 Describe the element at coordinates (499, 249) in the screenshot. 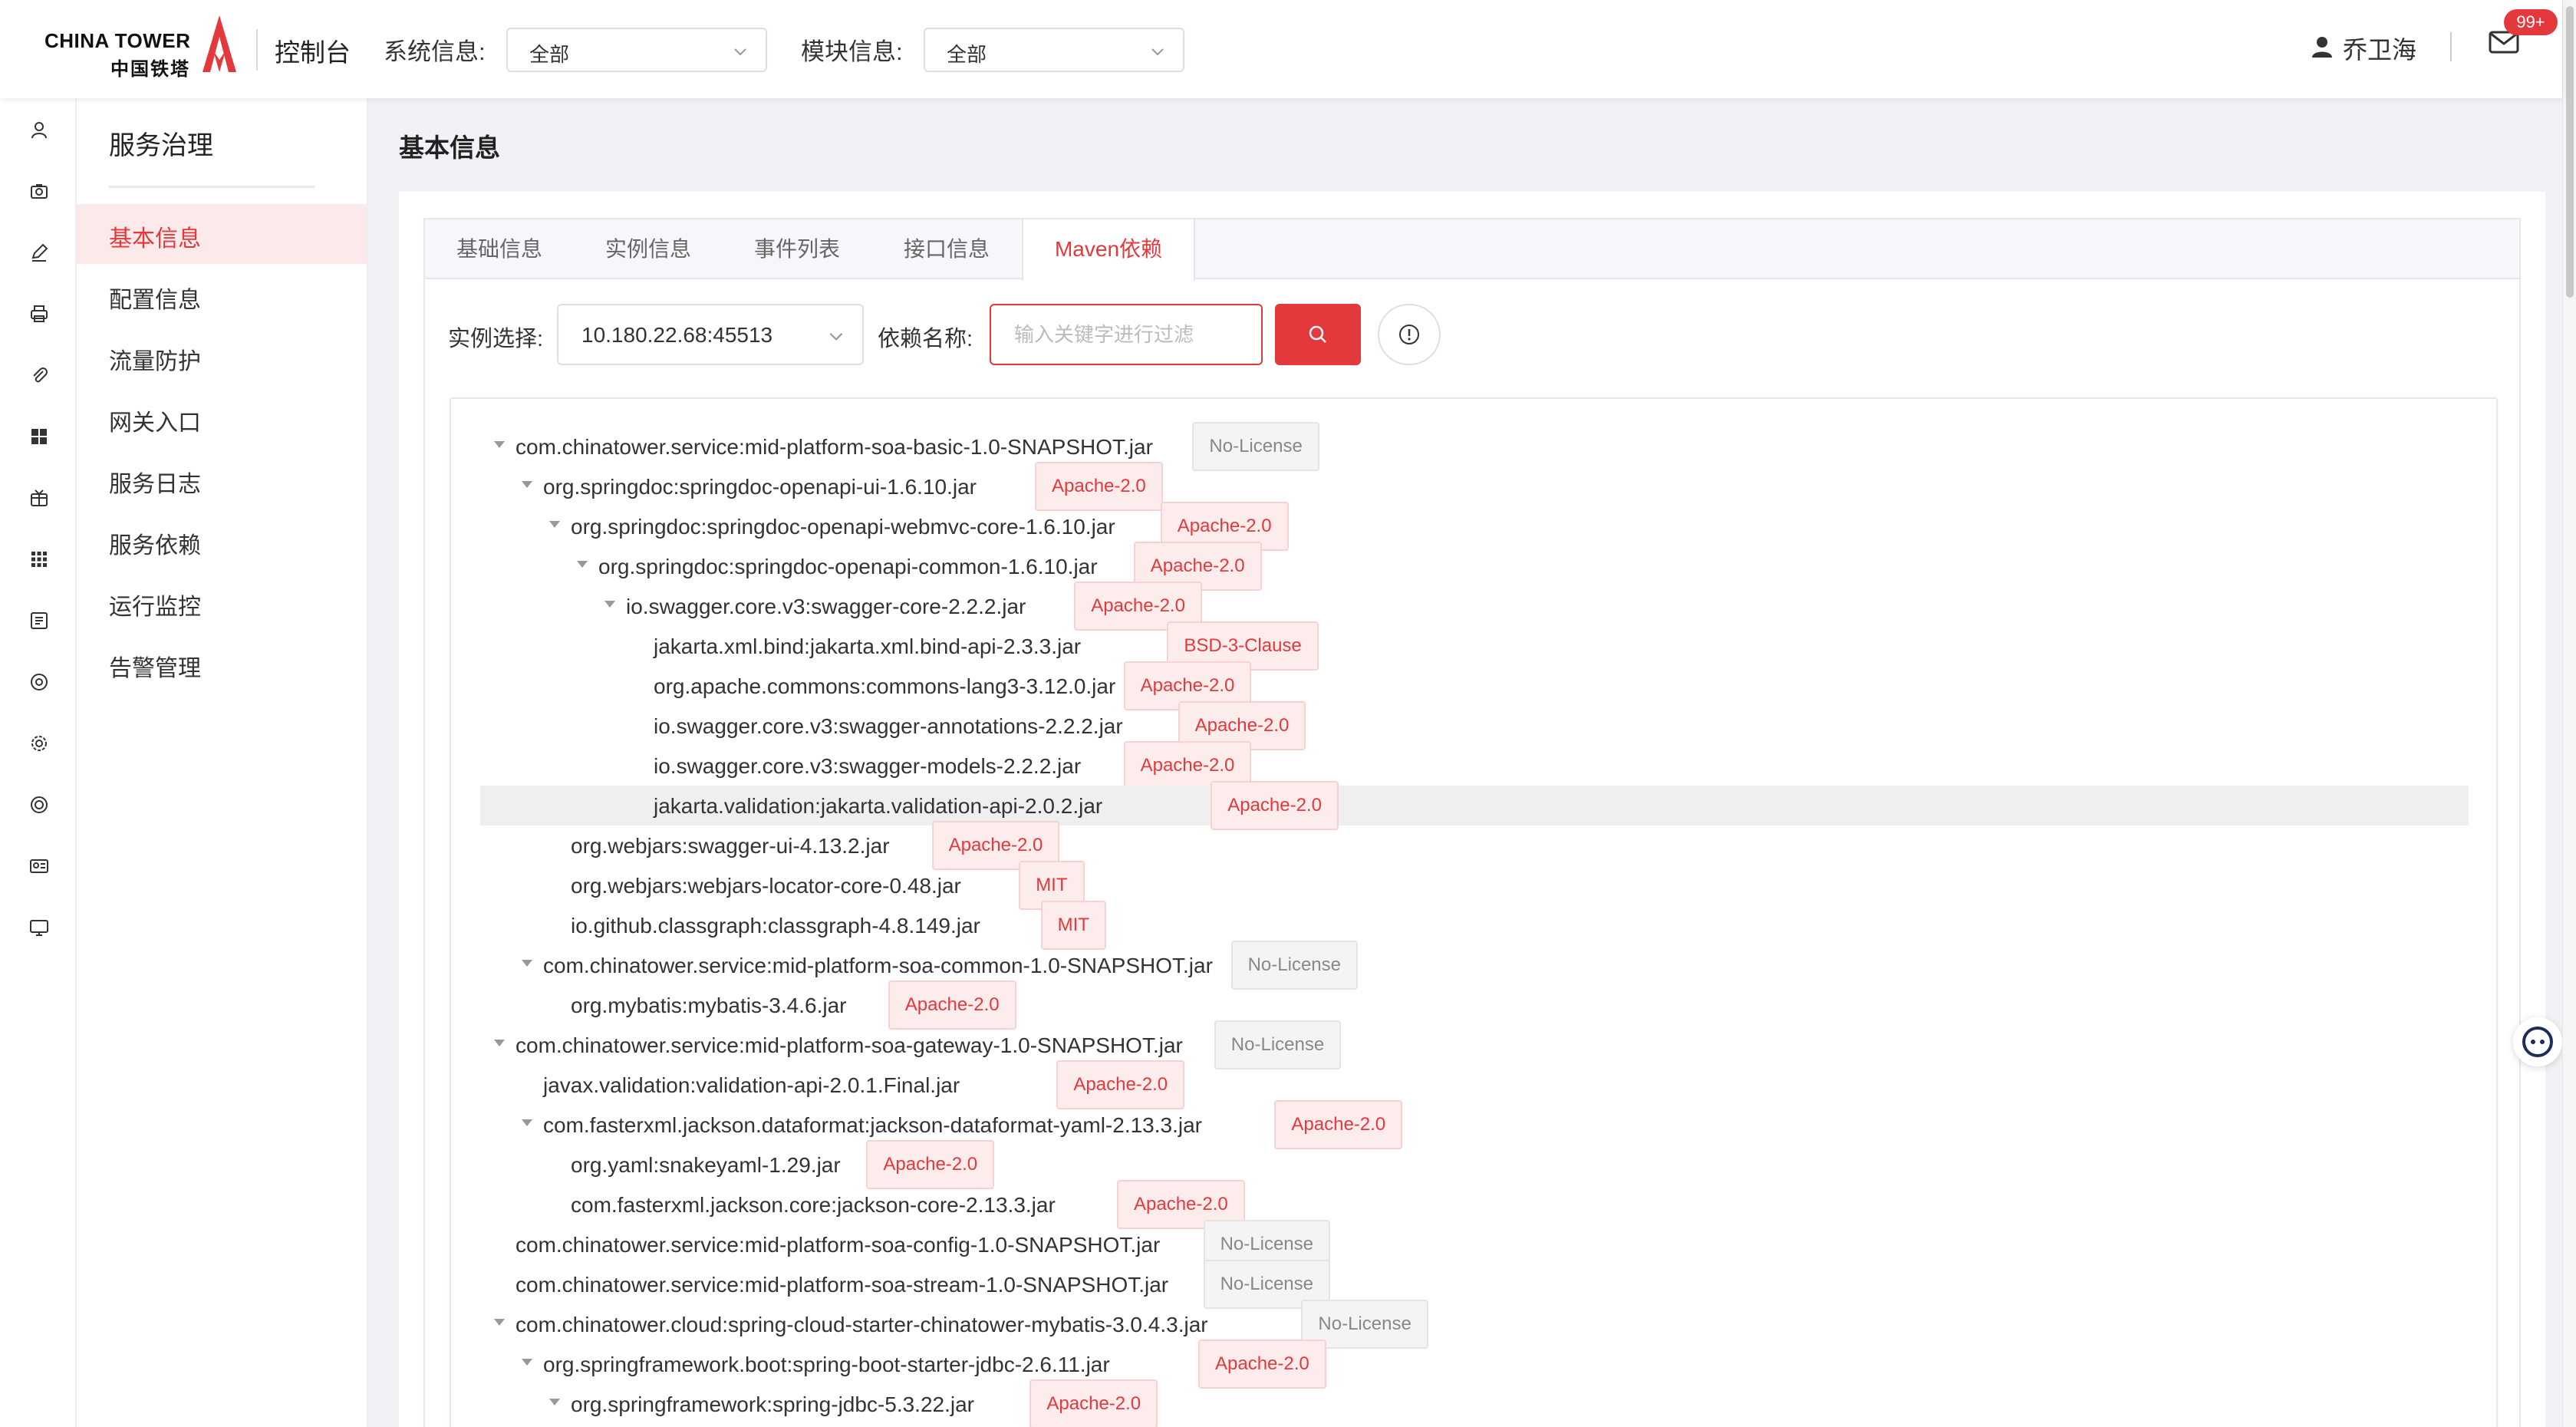

I see `tab-basic-info: 基础信息` at that location.